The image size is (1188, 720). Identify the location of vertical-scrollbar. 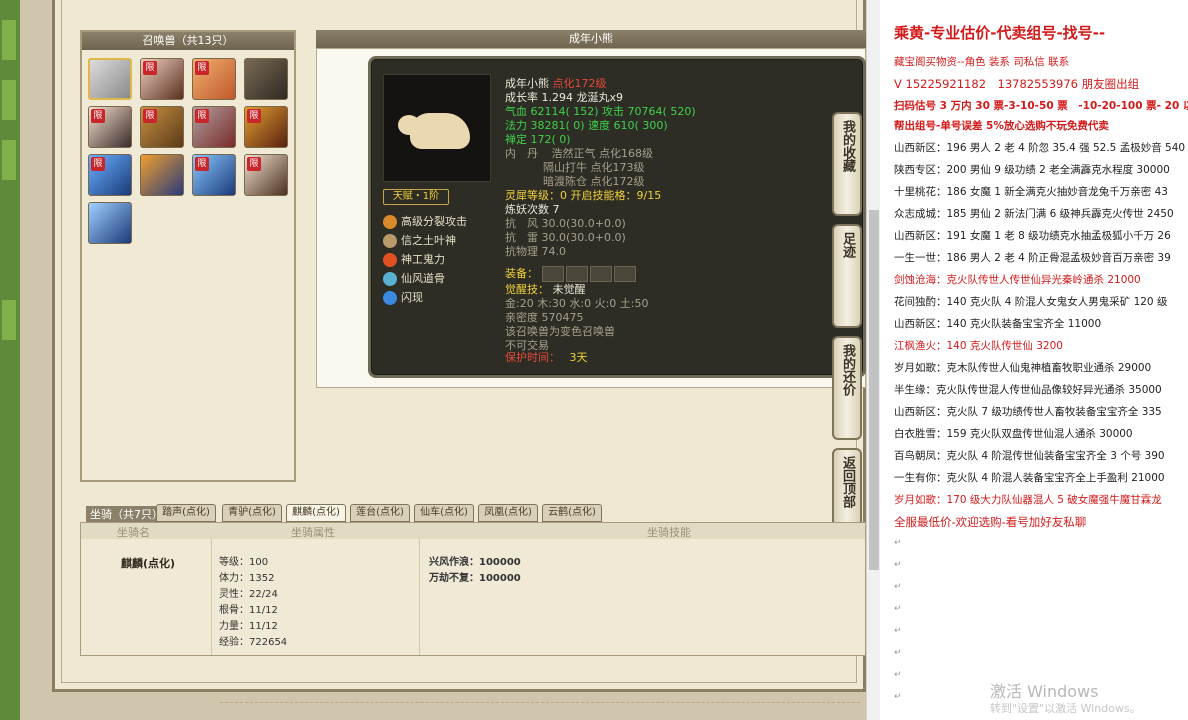
(873, 360).